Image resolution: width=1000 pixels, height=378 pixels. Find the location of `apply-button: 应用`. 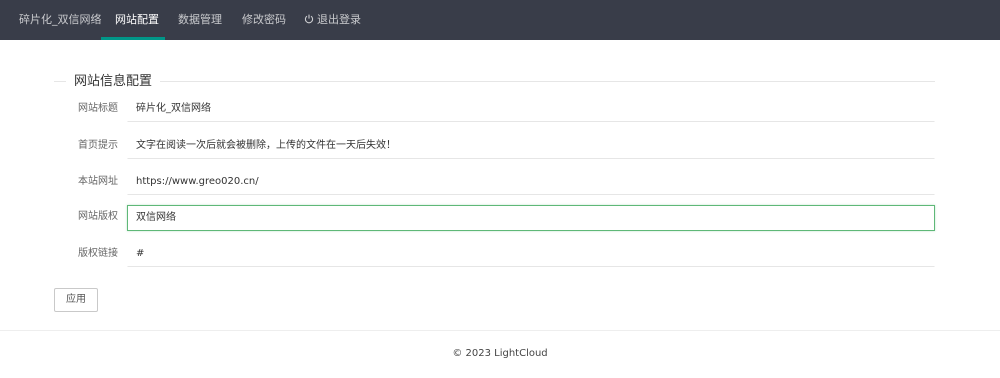

apply-button: 应用 is located at coordinates (76, 300).